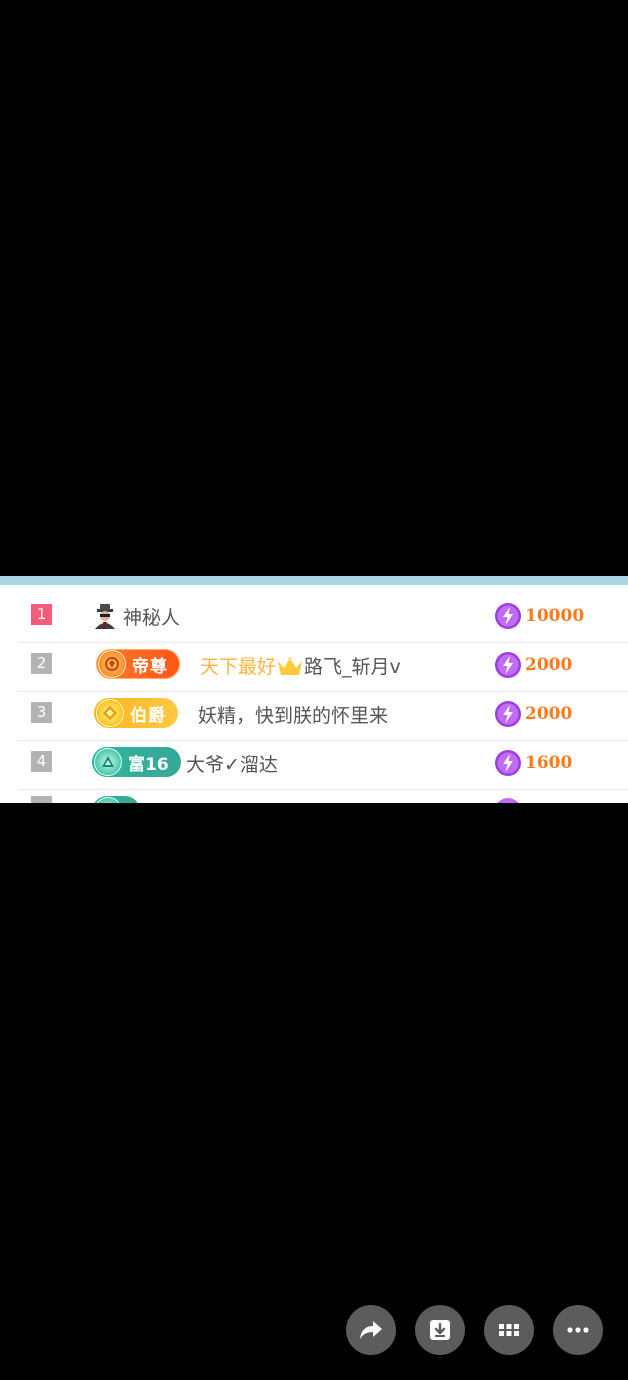 This screenshot has width=628, height=1380. What do you see at coordinates (41, 761) in the screenshot?
I see `rank-number: 4` at bounding box center [41, 761].